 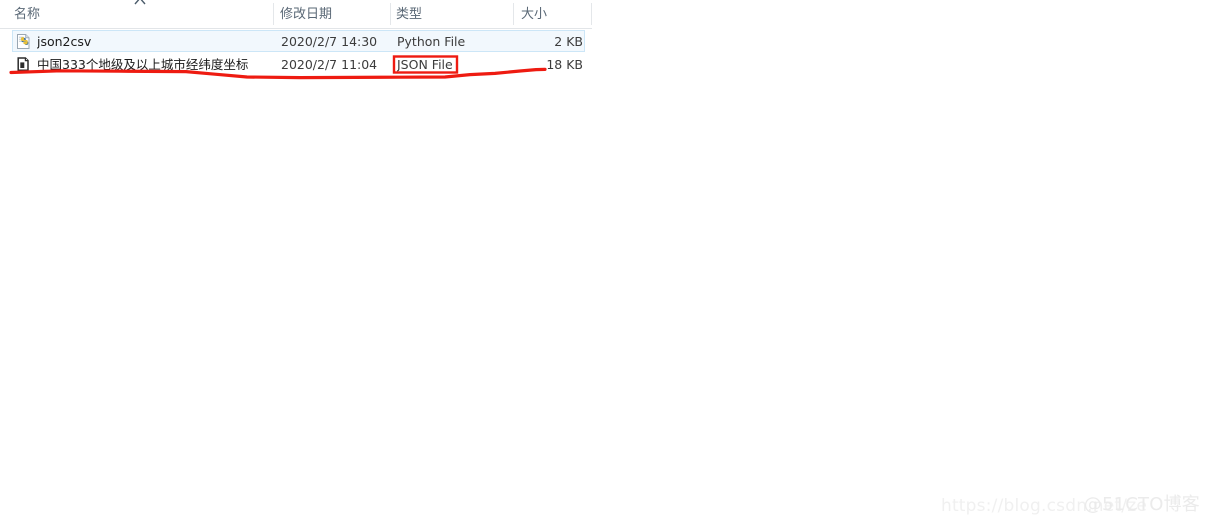 What do you see at coordinates (23, 41) in the screenshot?
I see `python-file-icon` at bounding box center [23, 41].